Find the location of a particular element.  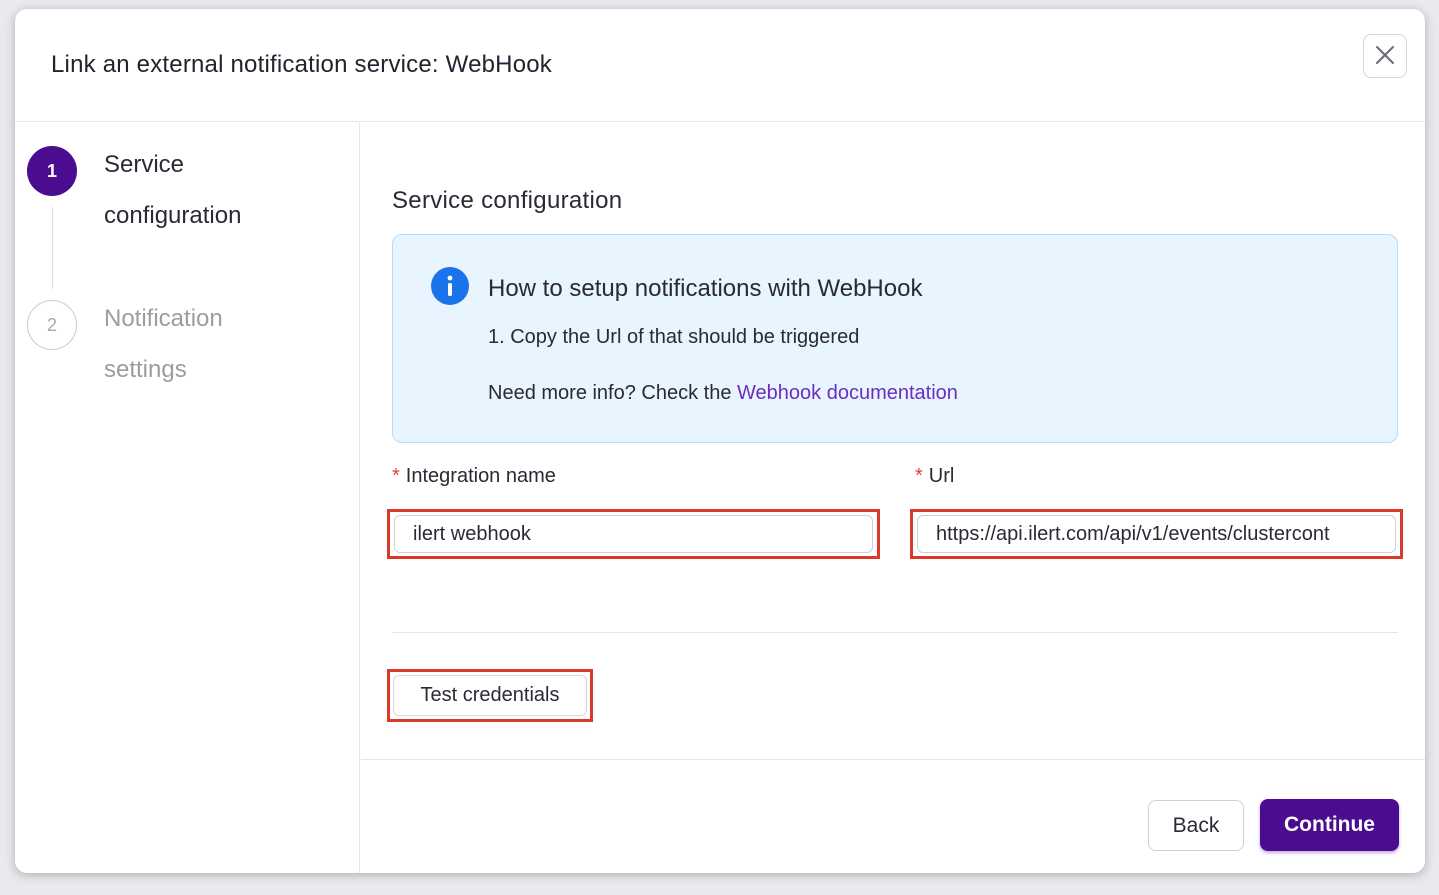

info-icon is located at coordinates (450, 286).